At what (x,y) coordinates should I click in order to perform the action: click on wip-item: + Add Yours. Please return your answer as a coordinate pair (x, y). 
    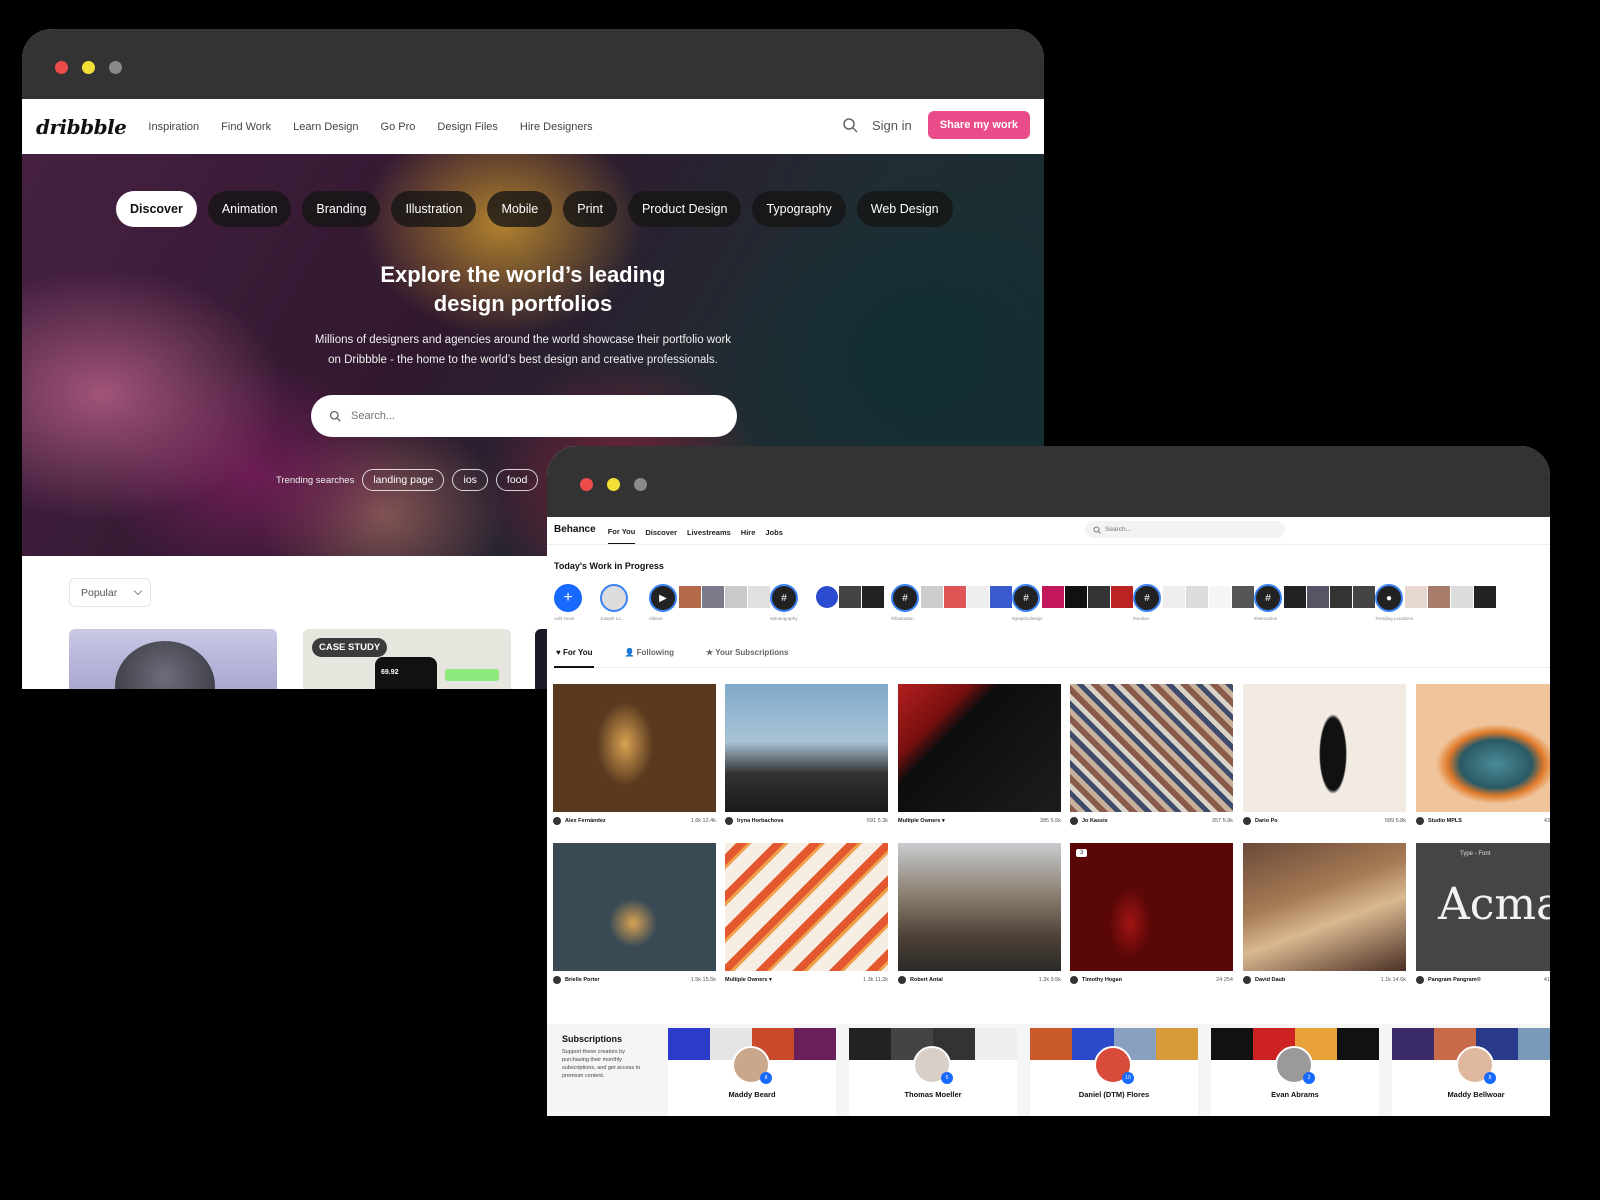
    Looking at the image, I should click on (574, 604).